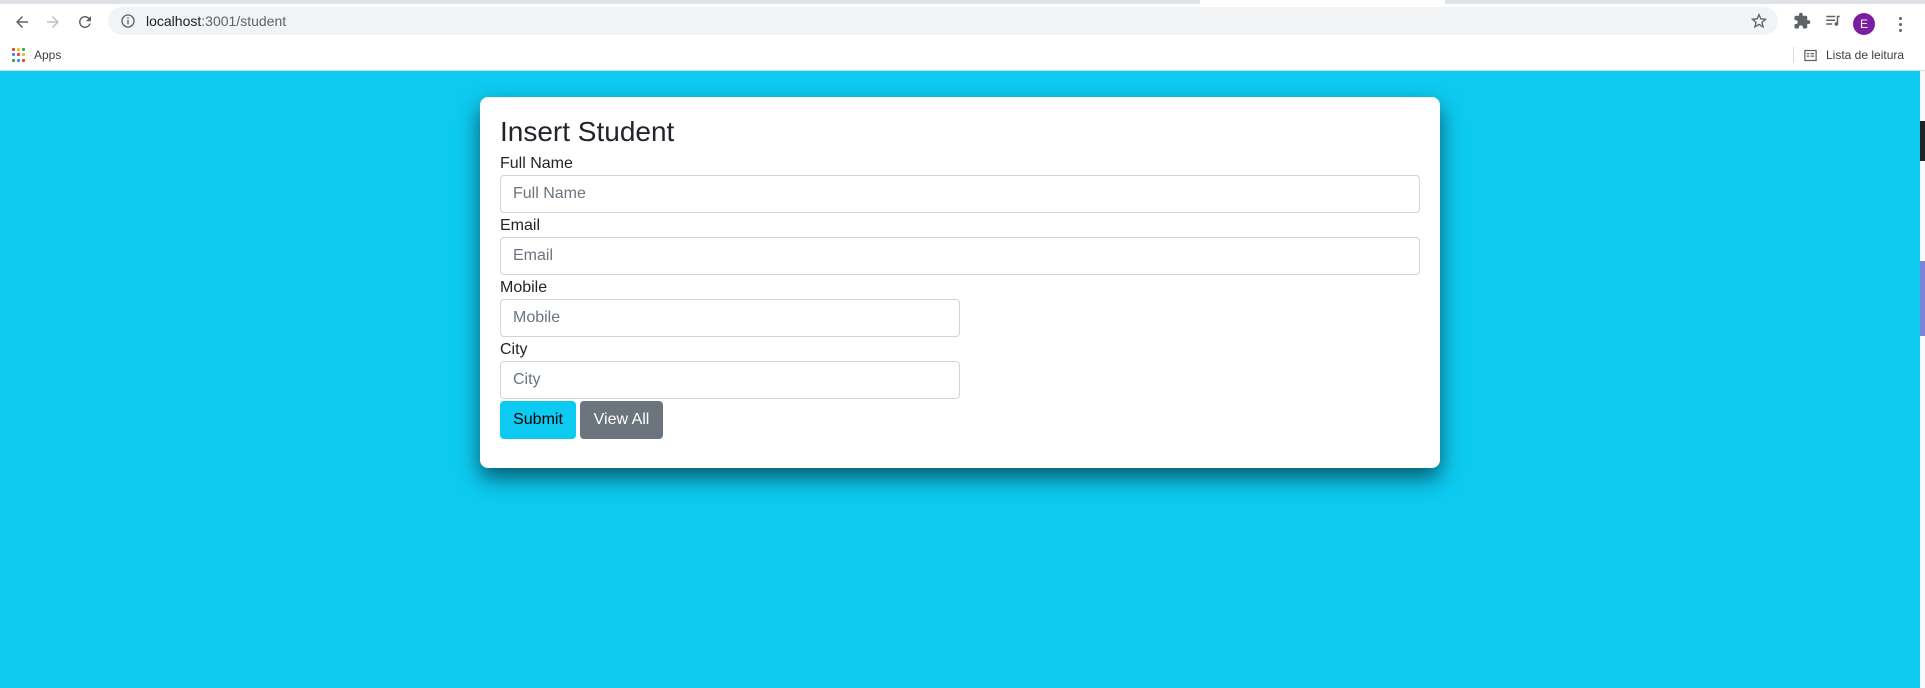 The height and width of the screenshot is (688, 1925). I want to click on reading-list-label: Lista de leitura, so click(1865, 55).